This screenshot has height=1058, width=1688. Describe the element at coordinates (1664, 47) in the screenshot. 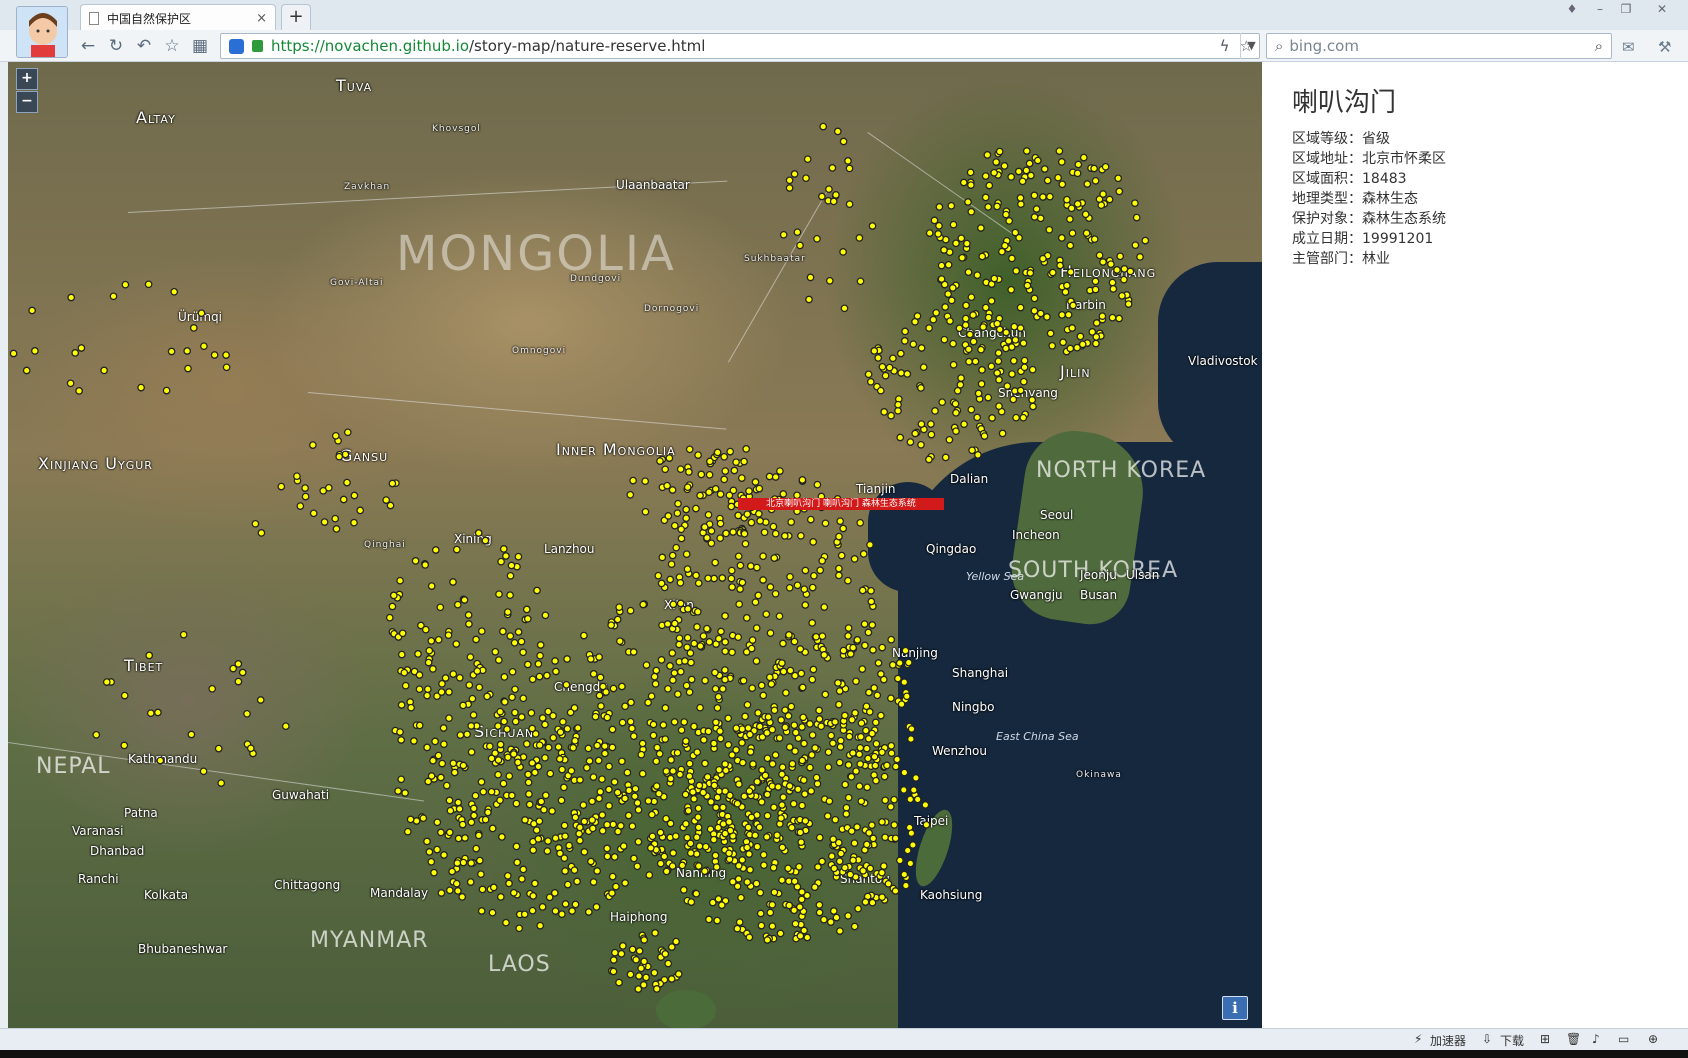

I see `tools-wrench-icon: ⚒` at that location.